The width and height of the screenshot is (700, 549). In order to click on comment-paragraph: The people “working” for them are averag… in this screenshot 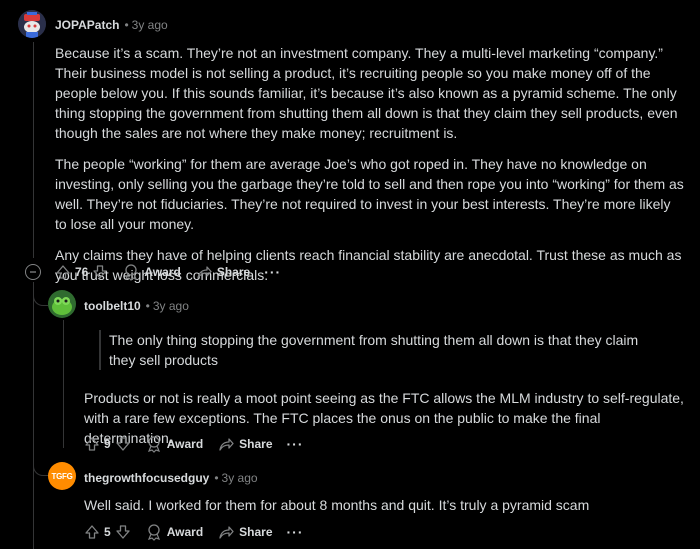, I will do `click(369, 194)`.